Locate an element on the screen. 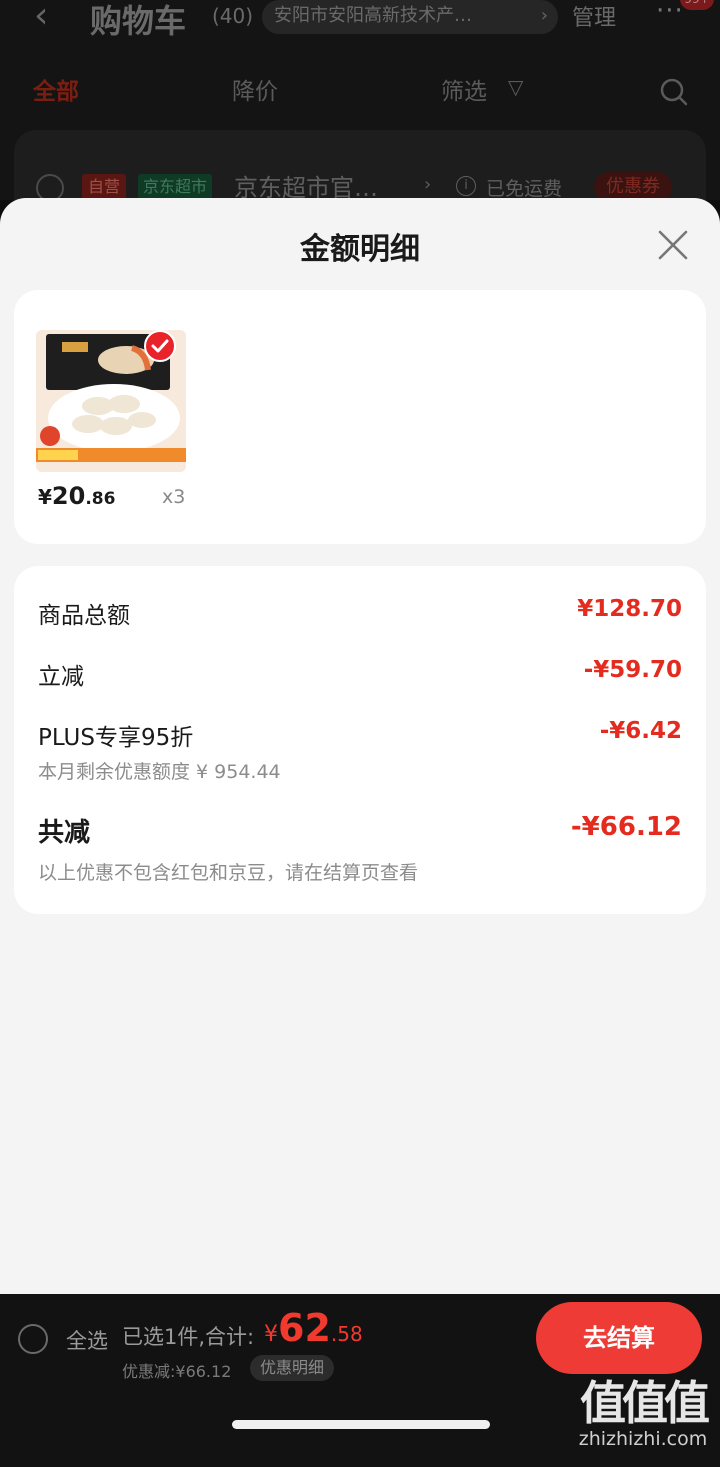 This screenshot has width=720, height=1467. discount-summary: 优惠减:¥66.12 is located at coordinates (177, 1371).